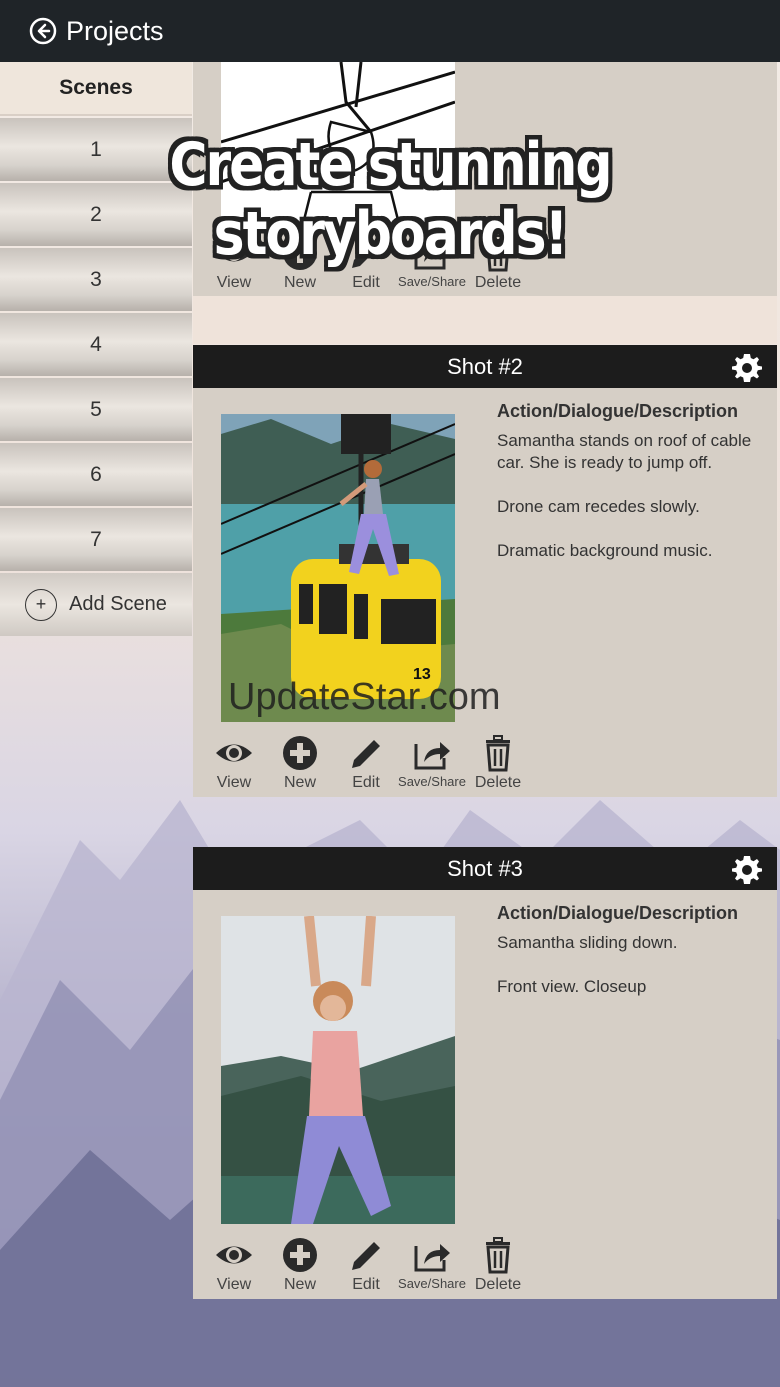  What do you see at coordinates (41, 604) in the screenshot?
I see `add-circle-icon: +` at bounding box center [41, 604].